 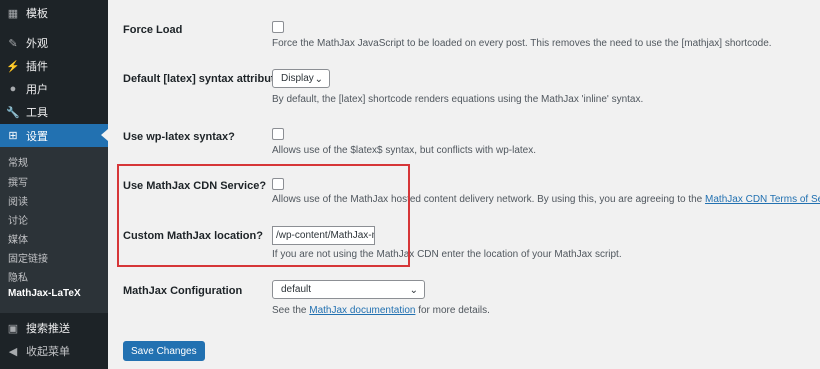 I want to click on menu-item-settings: ⊞ 设置, so click(x=54, y=135).